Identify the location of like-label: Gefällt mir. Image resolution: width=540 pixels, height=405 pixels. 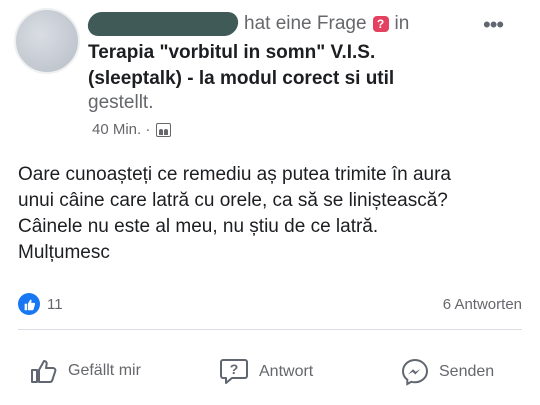
(104, 370).